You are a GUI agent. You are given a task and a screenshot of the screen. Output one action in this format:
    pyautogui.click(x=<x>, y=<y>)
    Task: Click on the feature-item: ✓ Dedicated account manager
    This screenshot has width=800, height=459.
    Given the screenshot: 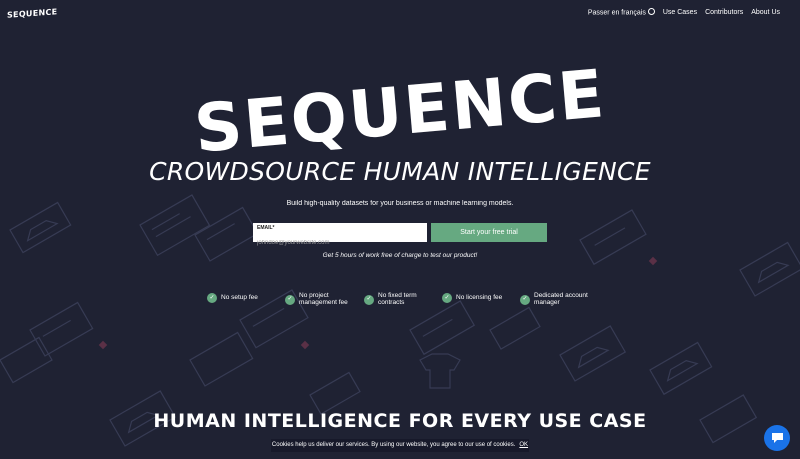 What is the action you would take?
    pyautogui.click(x=554, y=299)
    